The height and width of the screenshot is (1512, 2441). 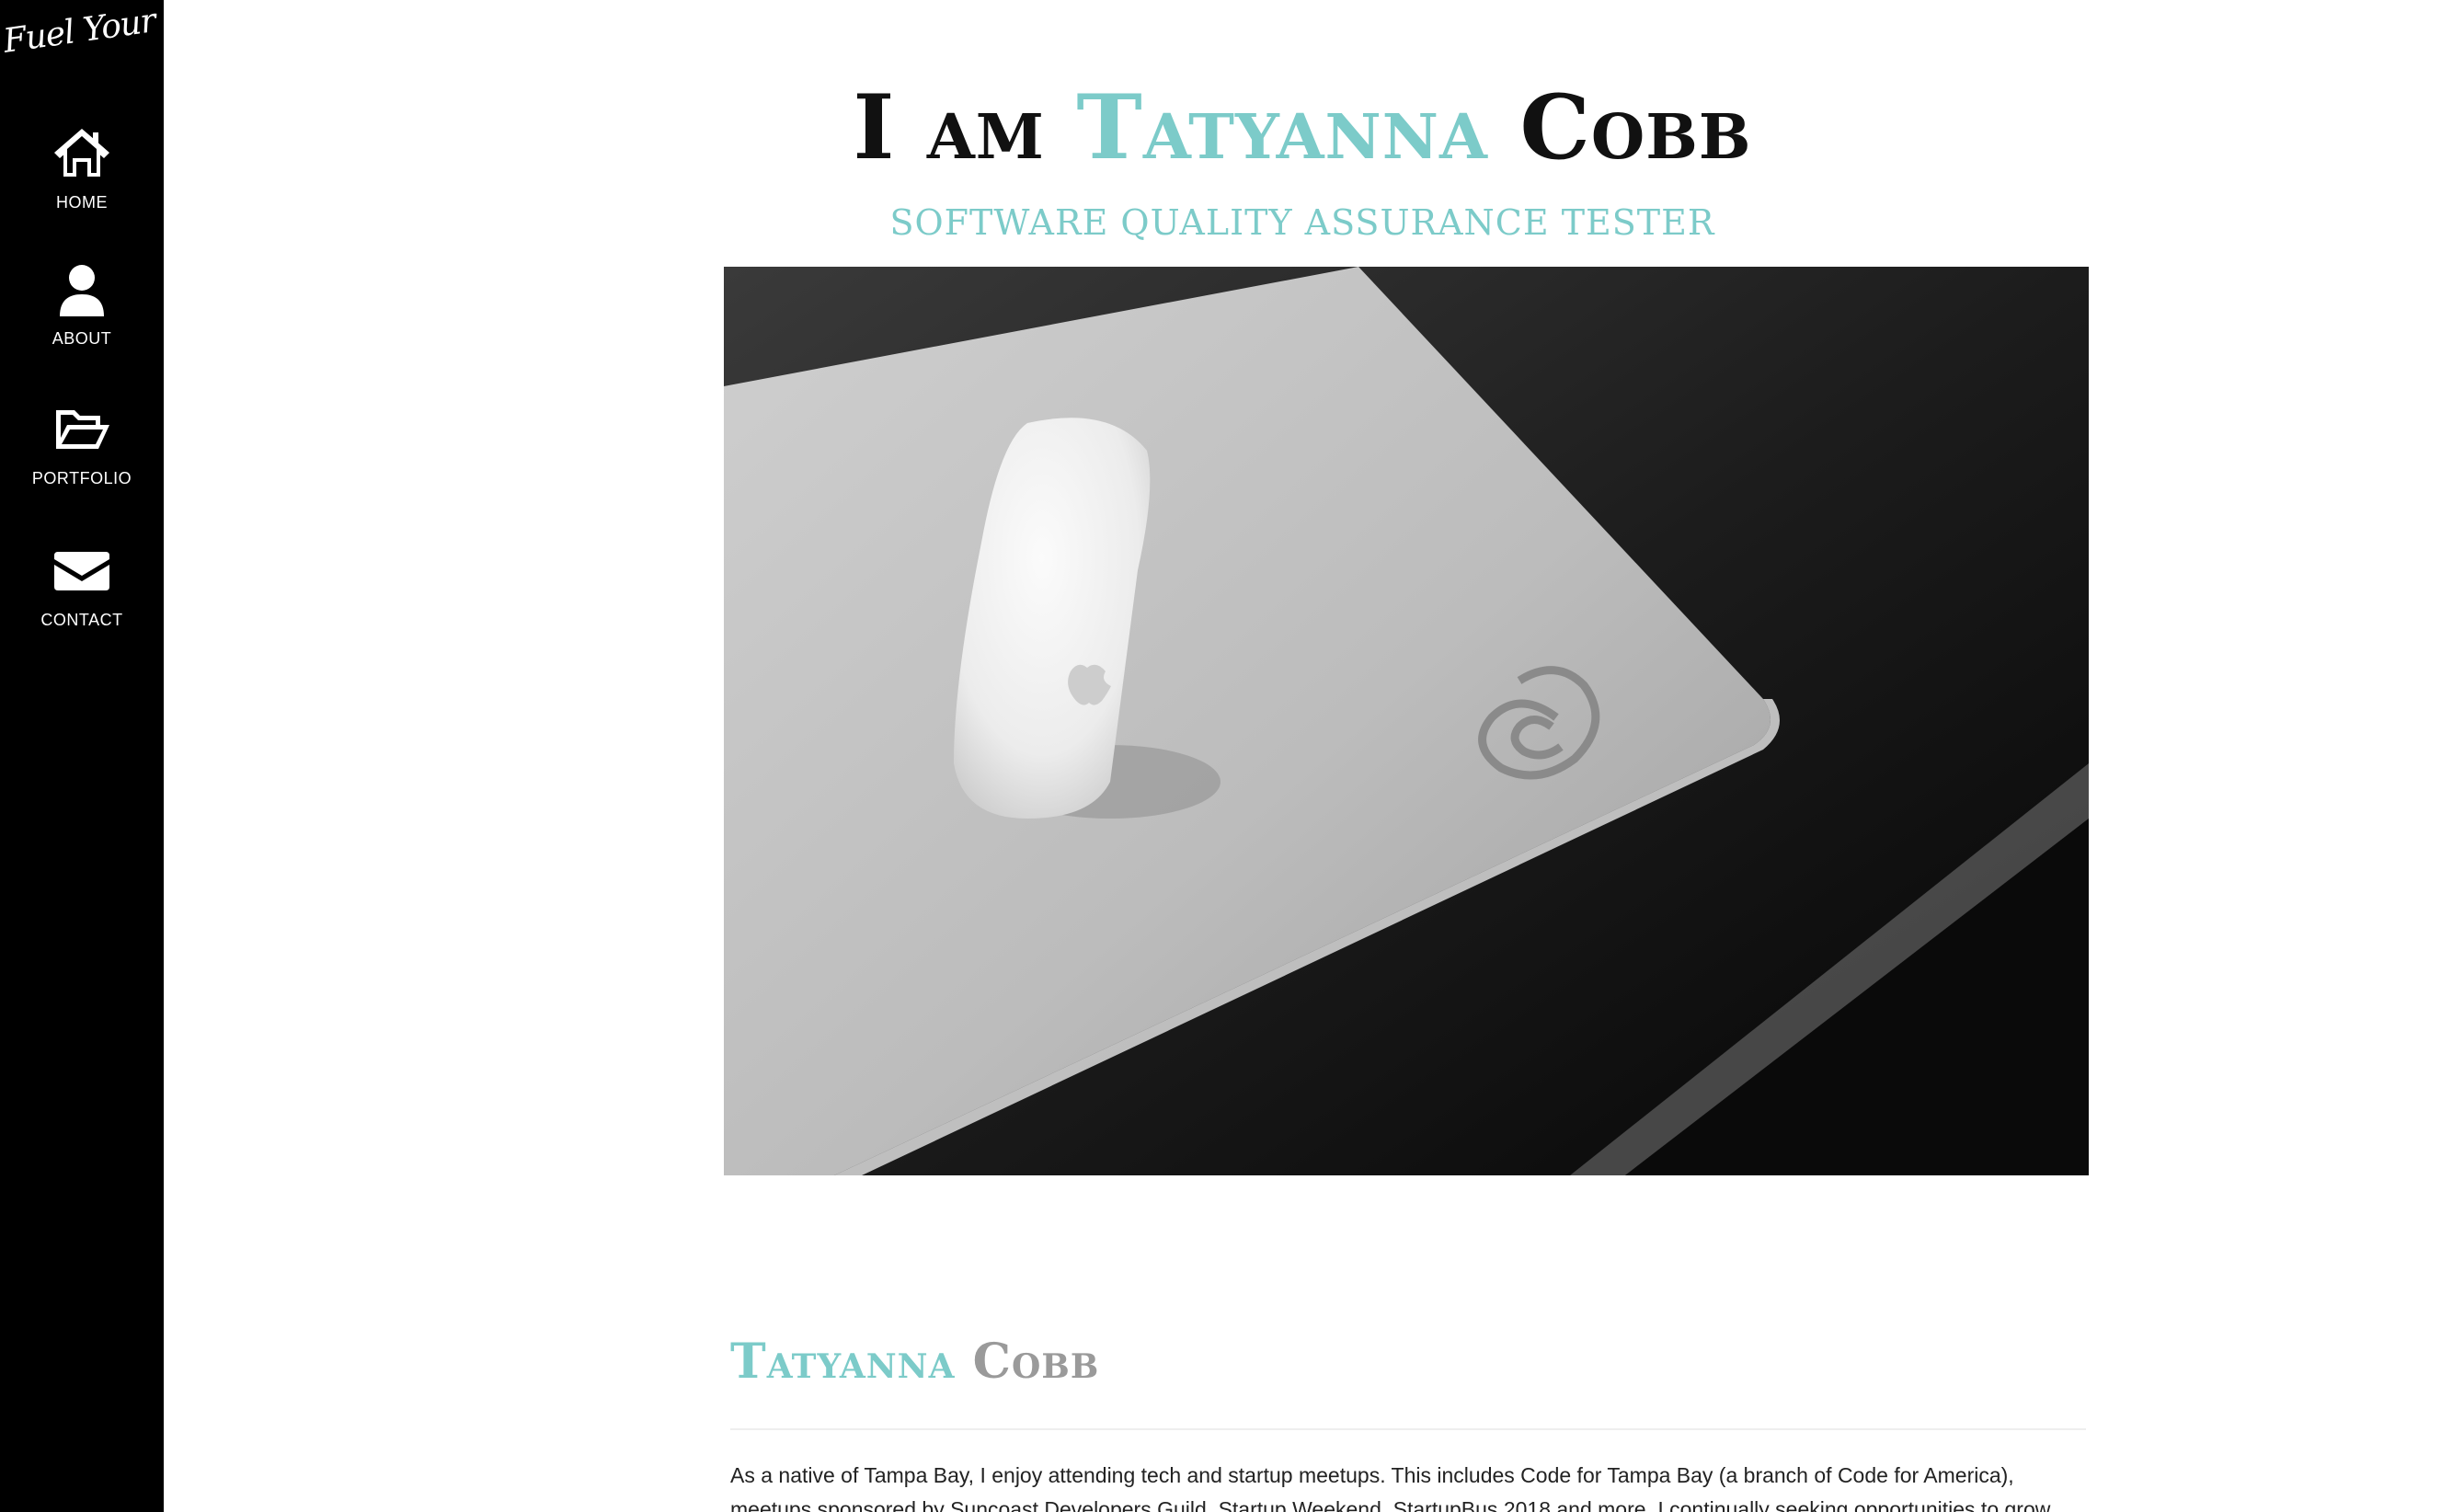 I want to click on folder-open-icon, so click(x=82, y=429).